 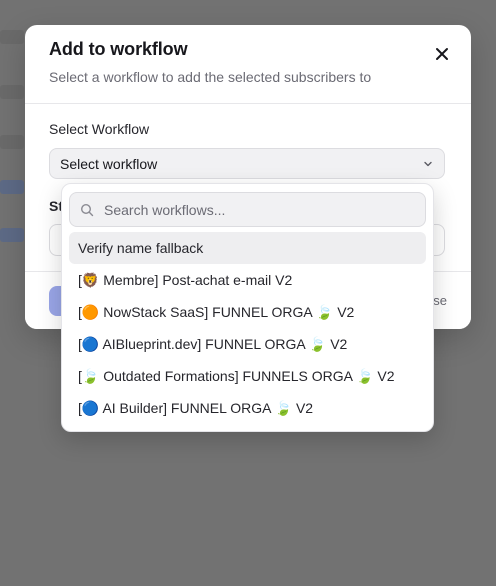 I want to click on workflow-option: [🔵 AI Builder] FUNNEL ORGA 🍃 V2, so click(x=247, y=408).